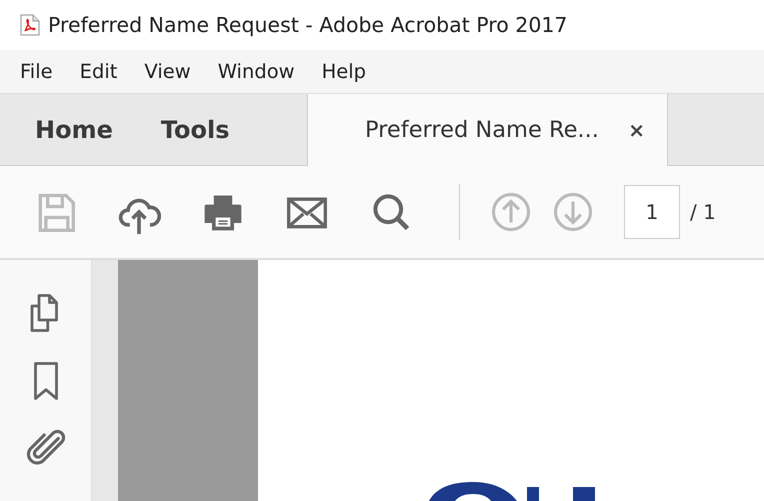  I want to click on close-tab-button: ×, so click(636, 130).